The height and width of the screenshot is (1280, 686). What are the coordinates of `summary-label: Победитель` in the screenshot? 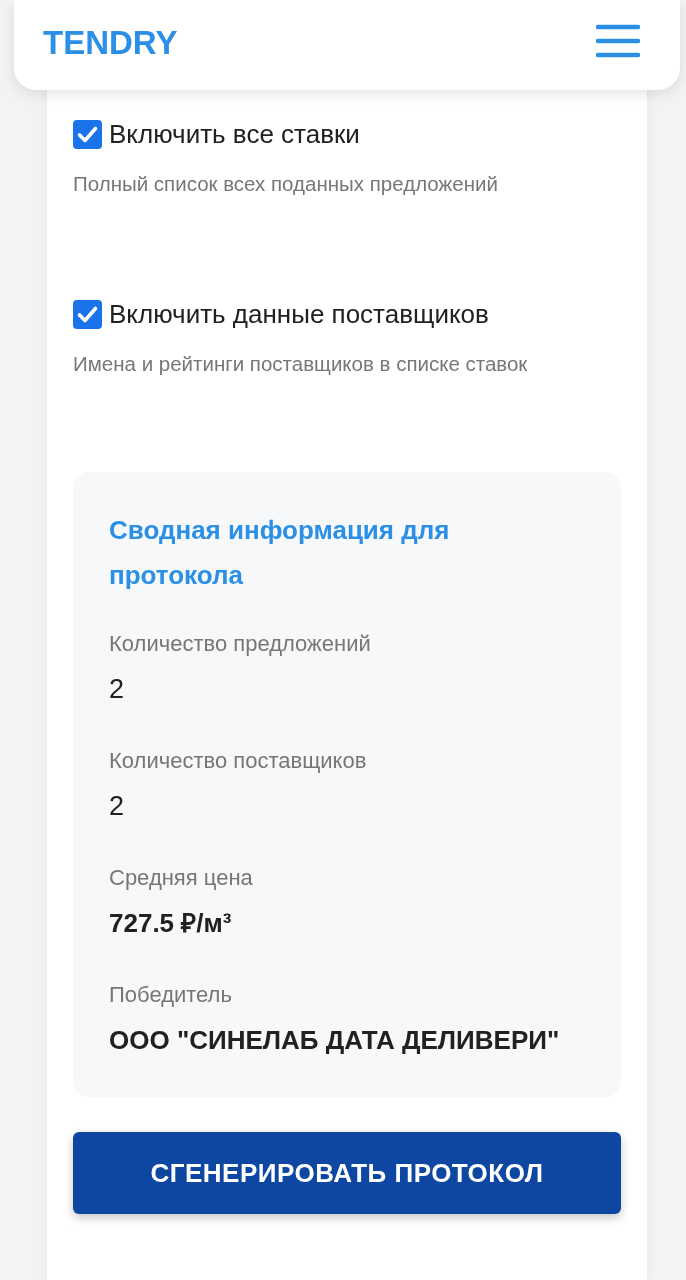 It's located at (171, 995).